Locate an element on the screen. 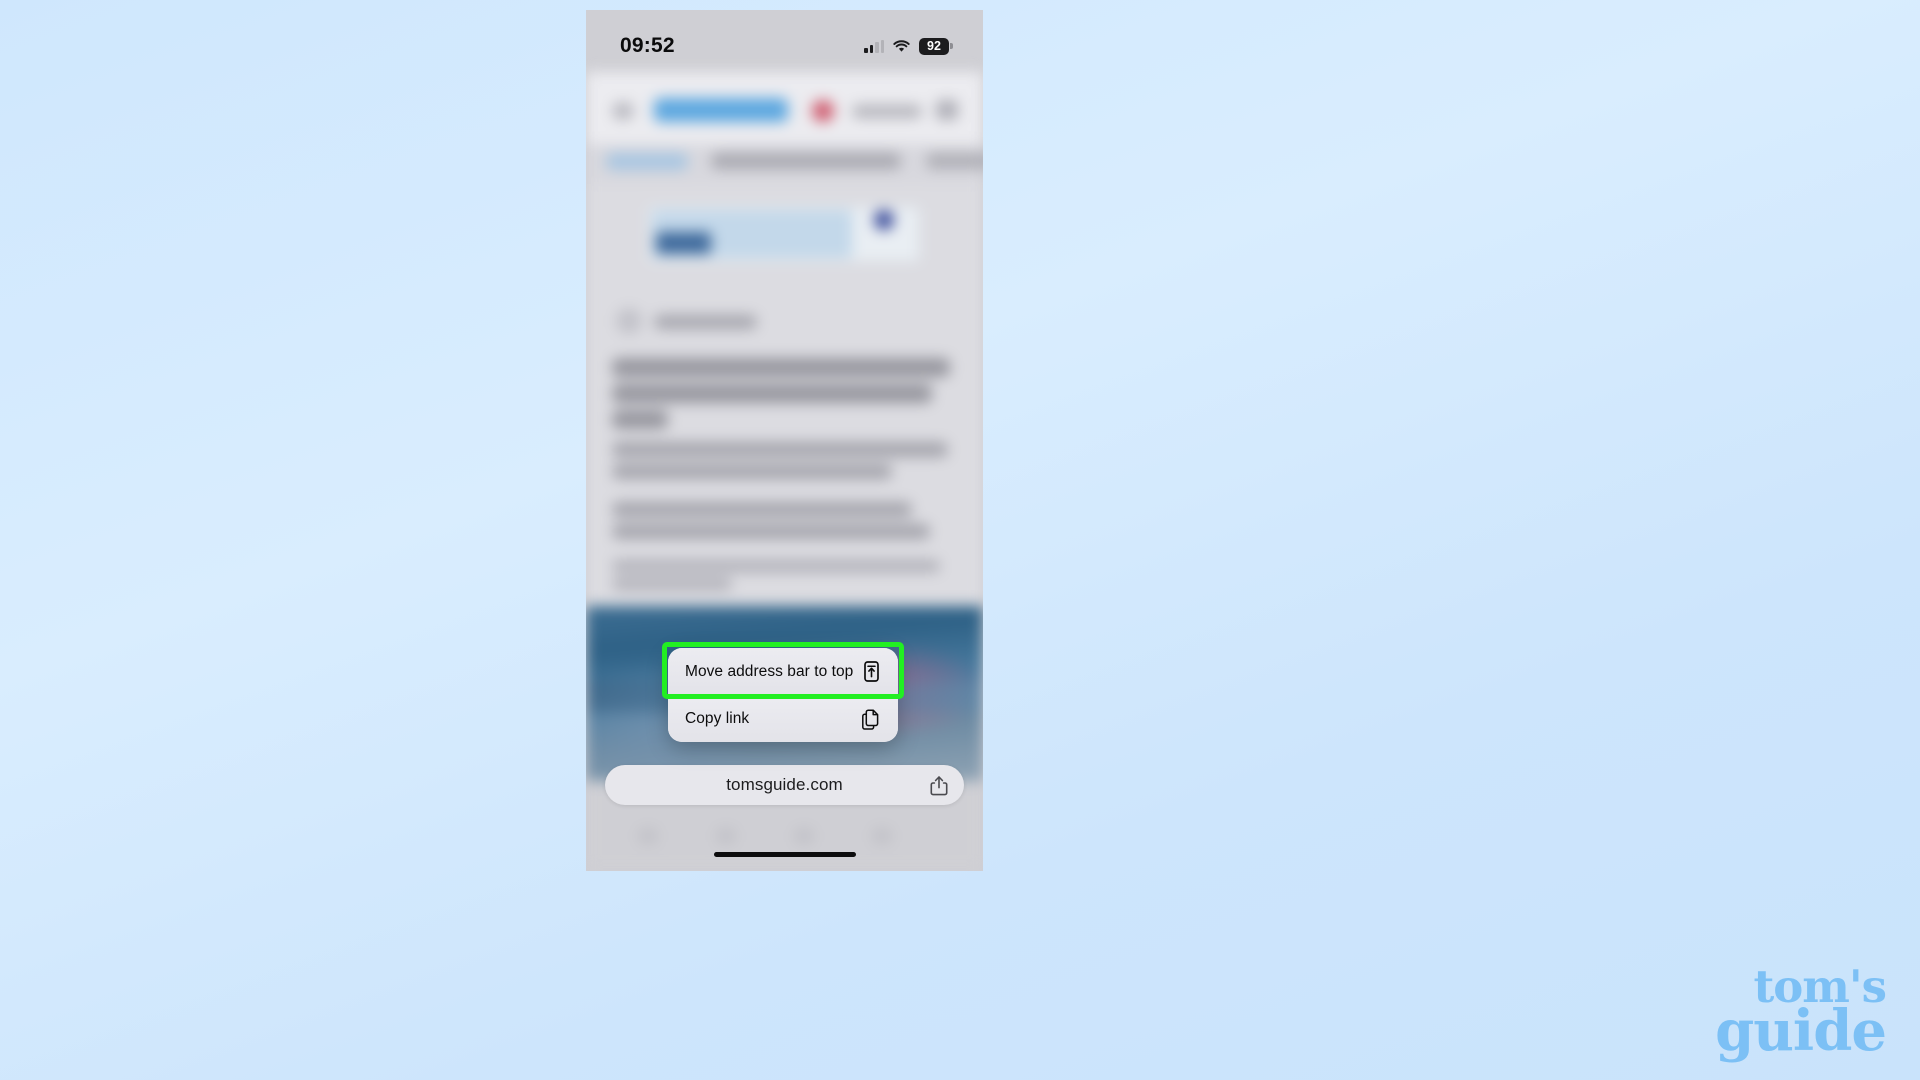 The image size is (1920, 1080). nav-item-active-blurred is located at coordinates (647, 161).